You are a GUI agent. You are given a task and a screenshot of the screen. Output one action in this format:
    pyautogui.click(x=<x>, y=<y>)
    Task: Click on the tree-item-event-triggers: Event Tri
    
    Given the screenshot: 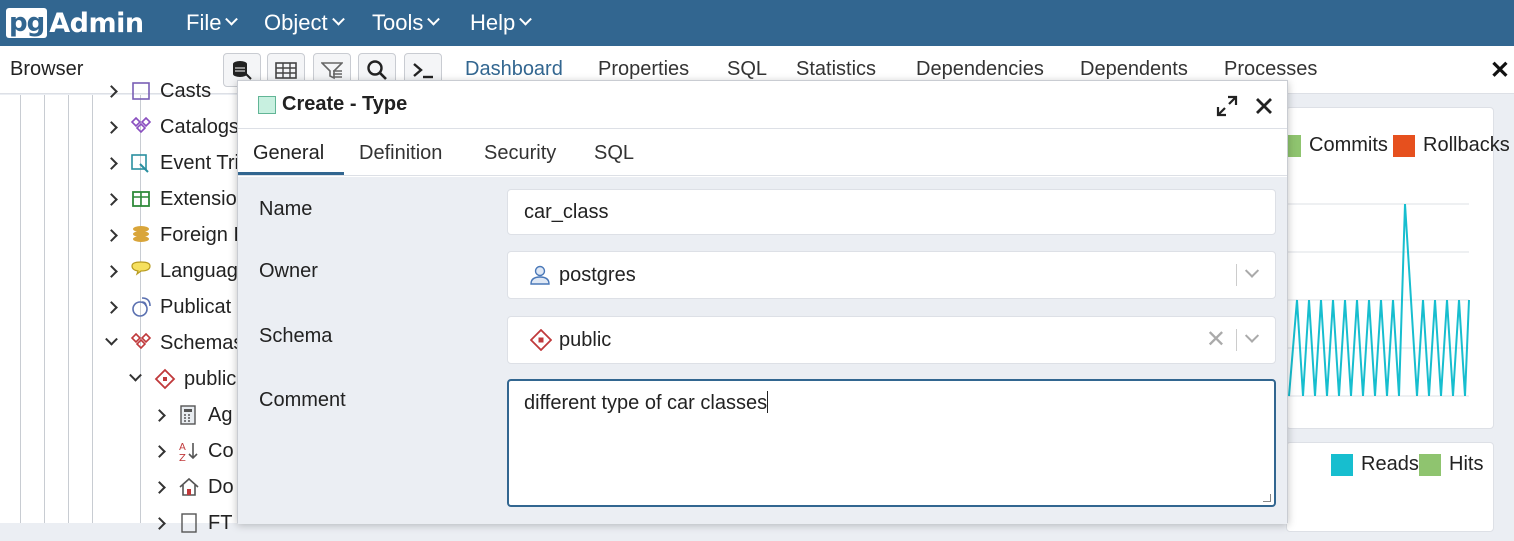 What is the action you would take?
    pyautogui.click(x=172, y=163)
    